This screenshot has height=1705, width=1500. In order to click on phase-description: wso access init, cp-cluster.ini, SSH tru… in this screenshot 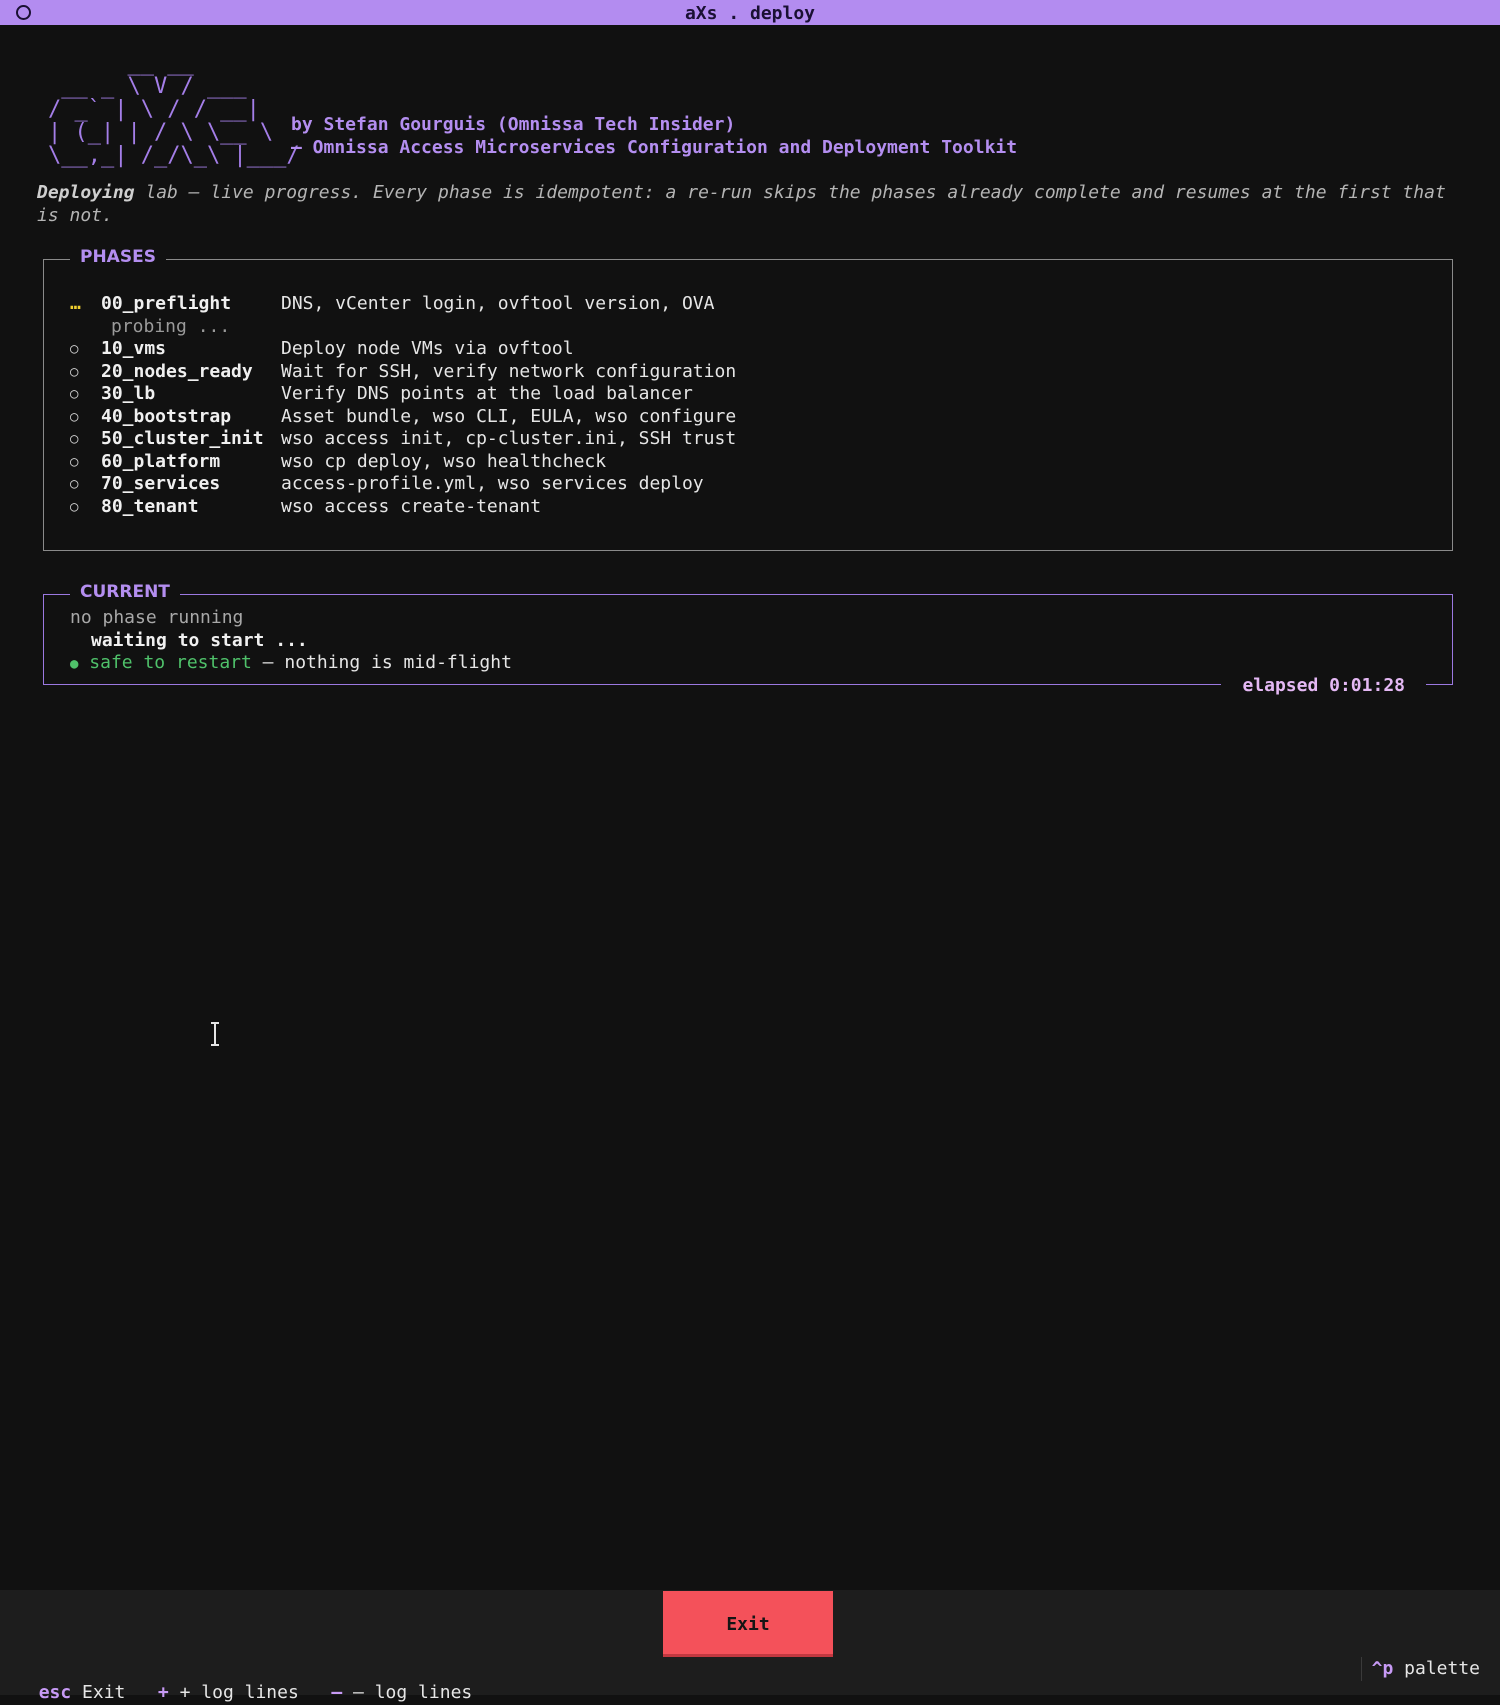, I will do `click(509, 438)`.